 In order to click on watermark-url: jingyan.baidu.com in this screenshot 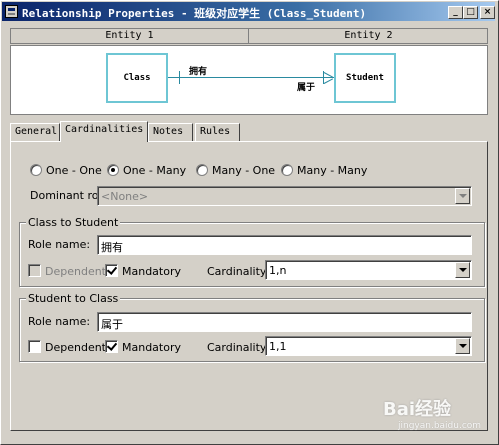, I will do `click(440, 426)`.